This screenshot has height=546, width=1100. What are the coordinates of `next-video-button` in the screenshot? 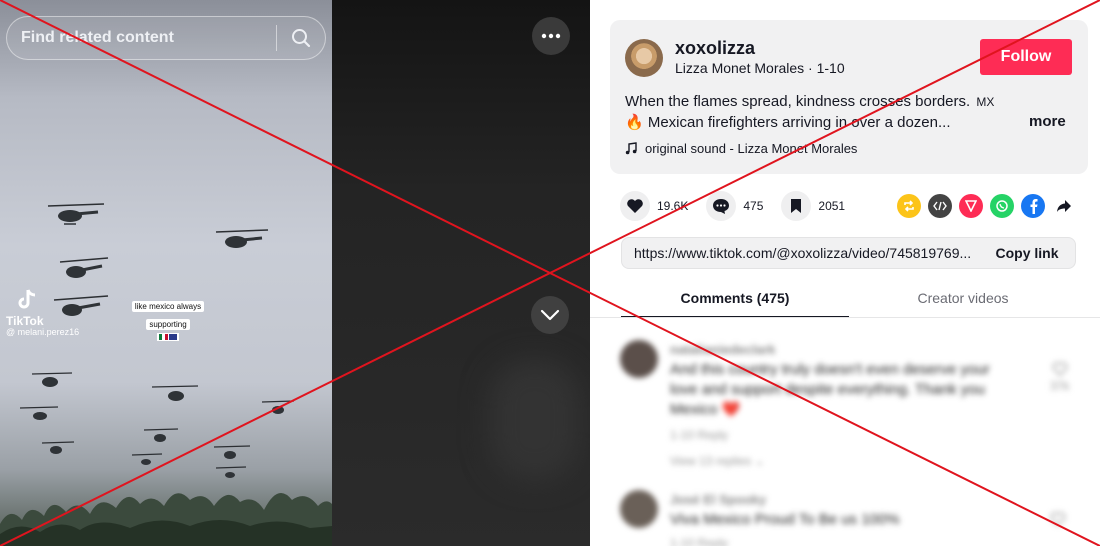 It's located at (550, 315).